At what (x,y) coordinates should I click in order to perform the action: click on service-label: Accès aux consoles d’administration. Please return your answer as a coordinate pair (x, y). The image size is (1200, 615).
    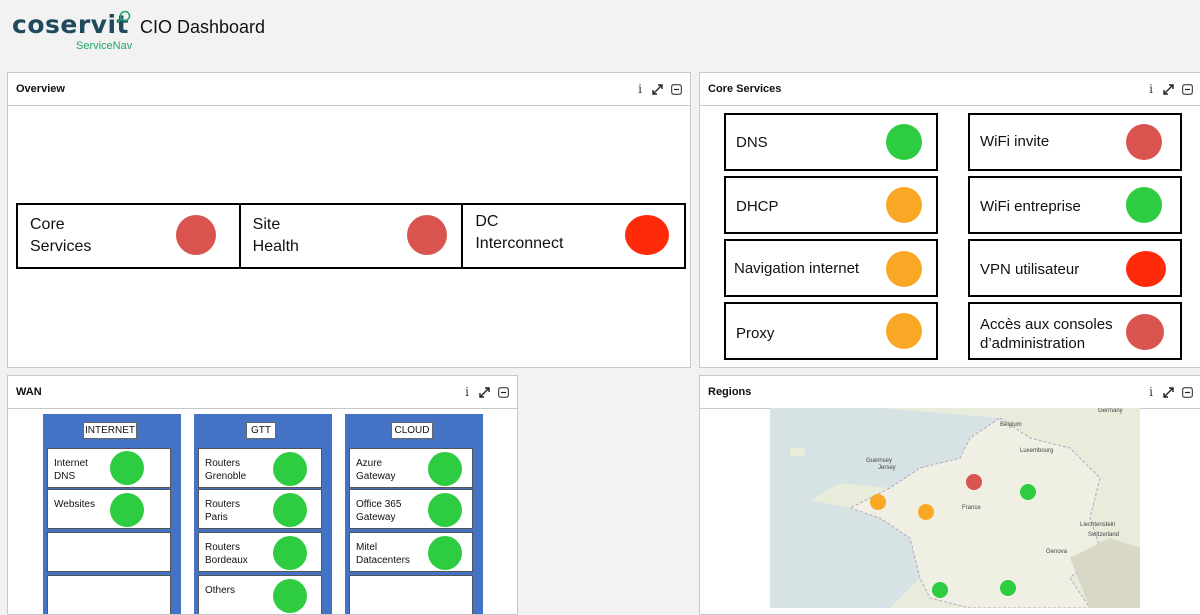
    Looking at the image, I should click on (1046, 334).